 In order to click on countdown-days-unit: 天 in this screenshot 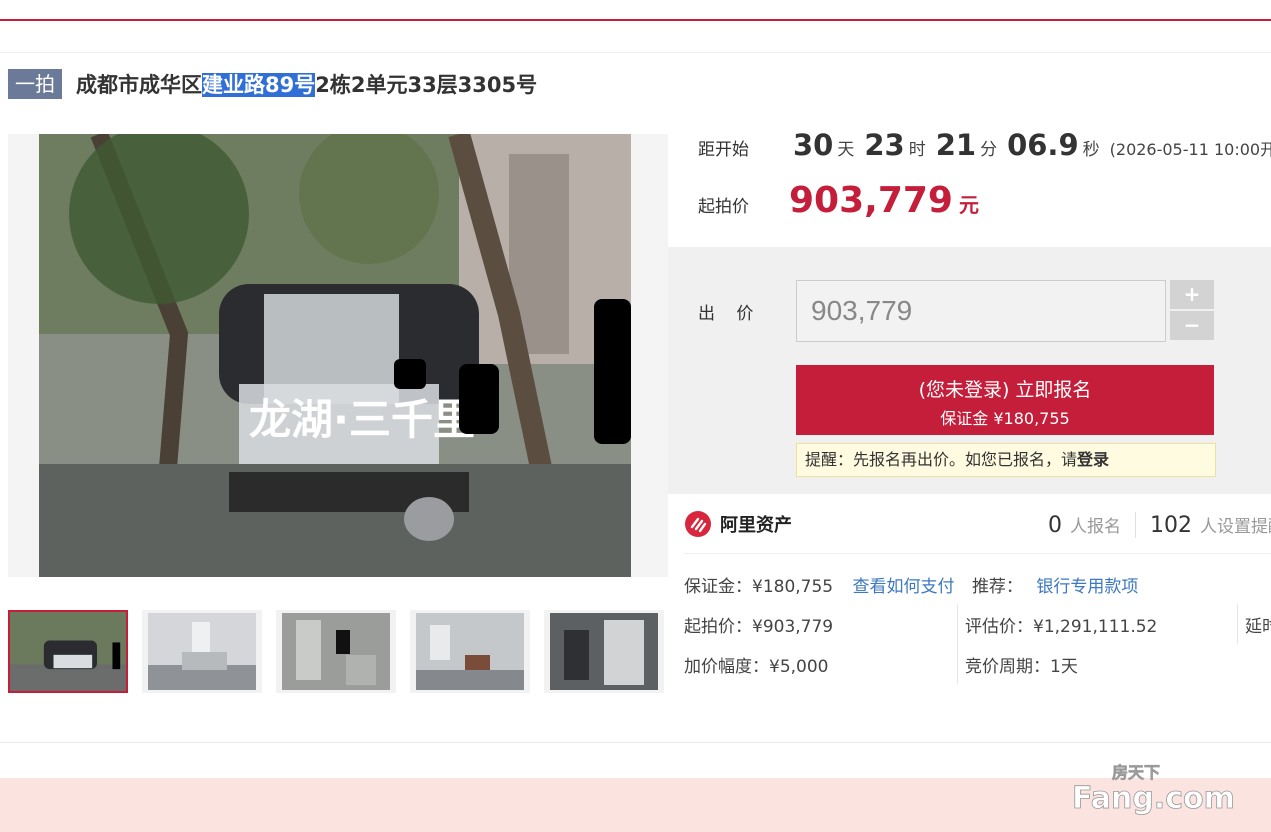, I will do `click(846, 150)`.